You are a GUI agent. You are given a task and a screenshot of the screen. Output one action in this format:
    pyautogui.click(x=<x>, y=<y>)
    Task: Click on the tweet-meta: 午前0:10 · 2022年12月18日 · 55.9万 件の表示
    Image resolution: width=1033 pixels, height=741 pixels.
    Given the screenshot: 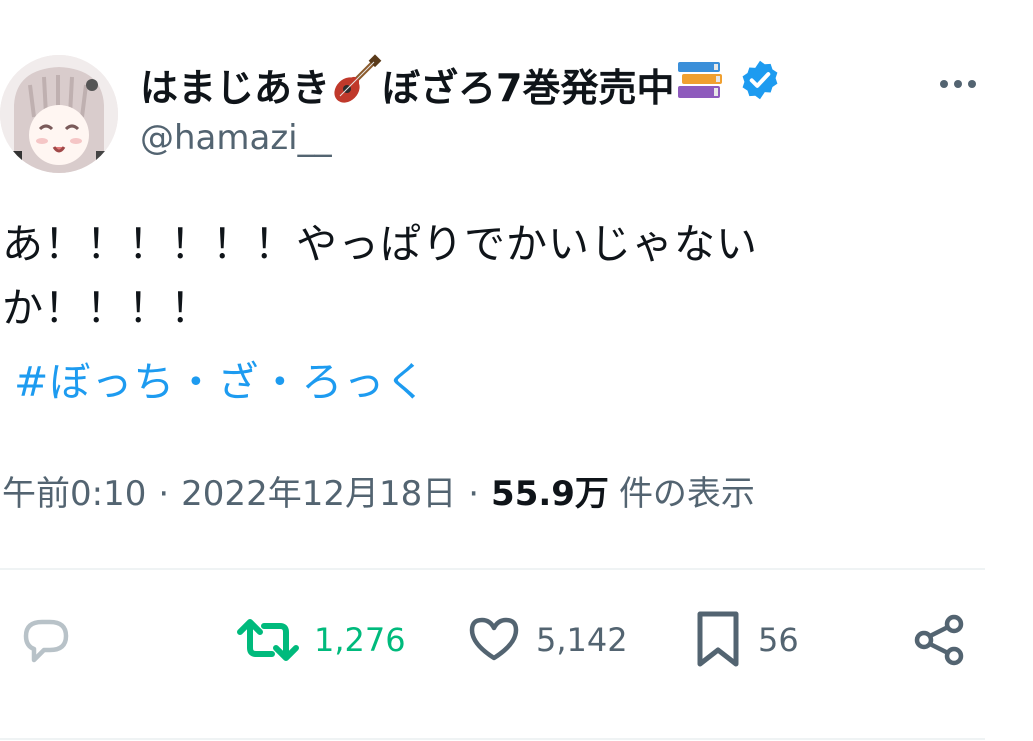 What is the action you would take?
    pyautogui.click(x=378, y=490)
    